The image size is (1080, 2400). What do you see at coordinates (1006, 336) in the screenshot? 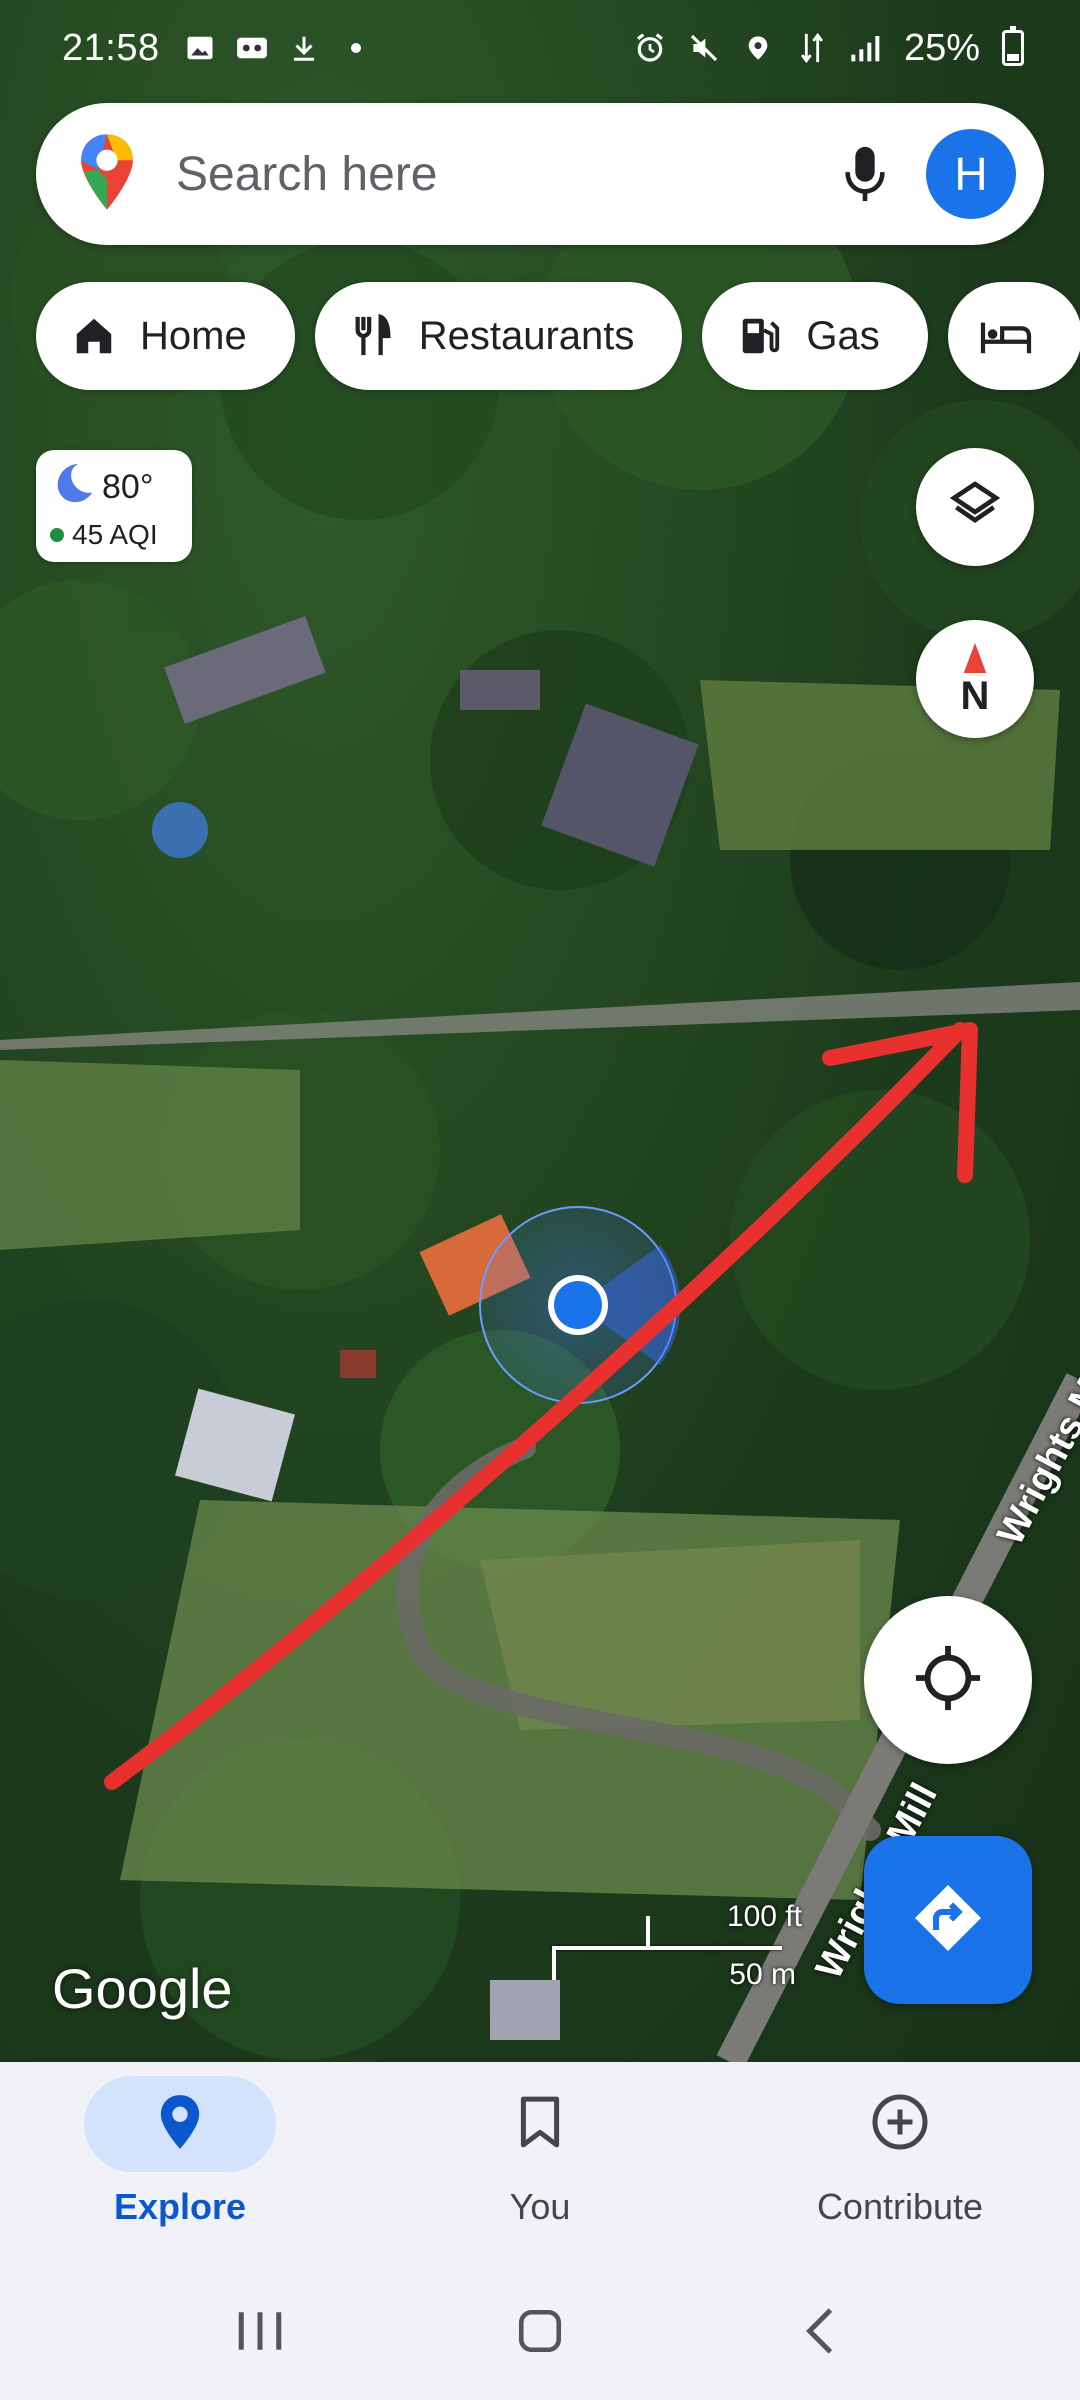
I see `hotel-icon` at bounding box center [1006, 336].